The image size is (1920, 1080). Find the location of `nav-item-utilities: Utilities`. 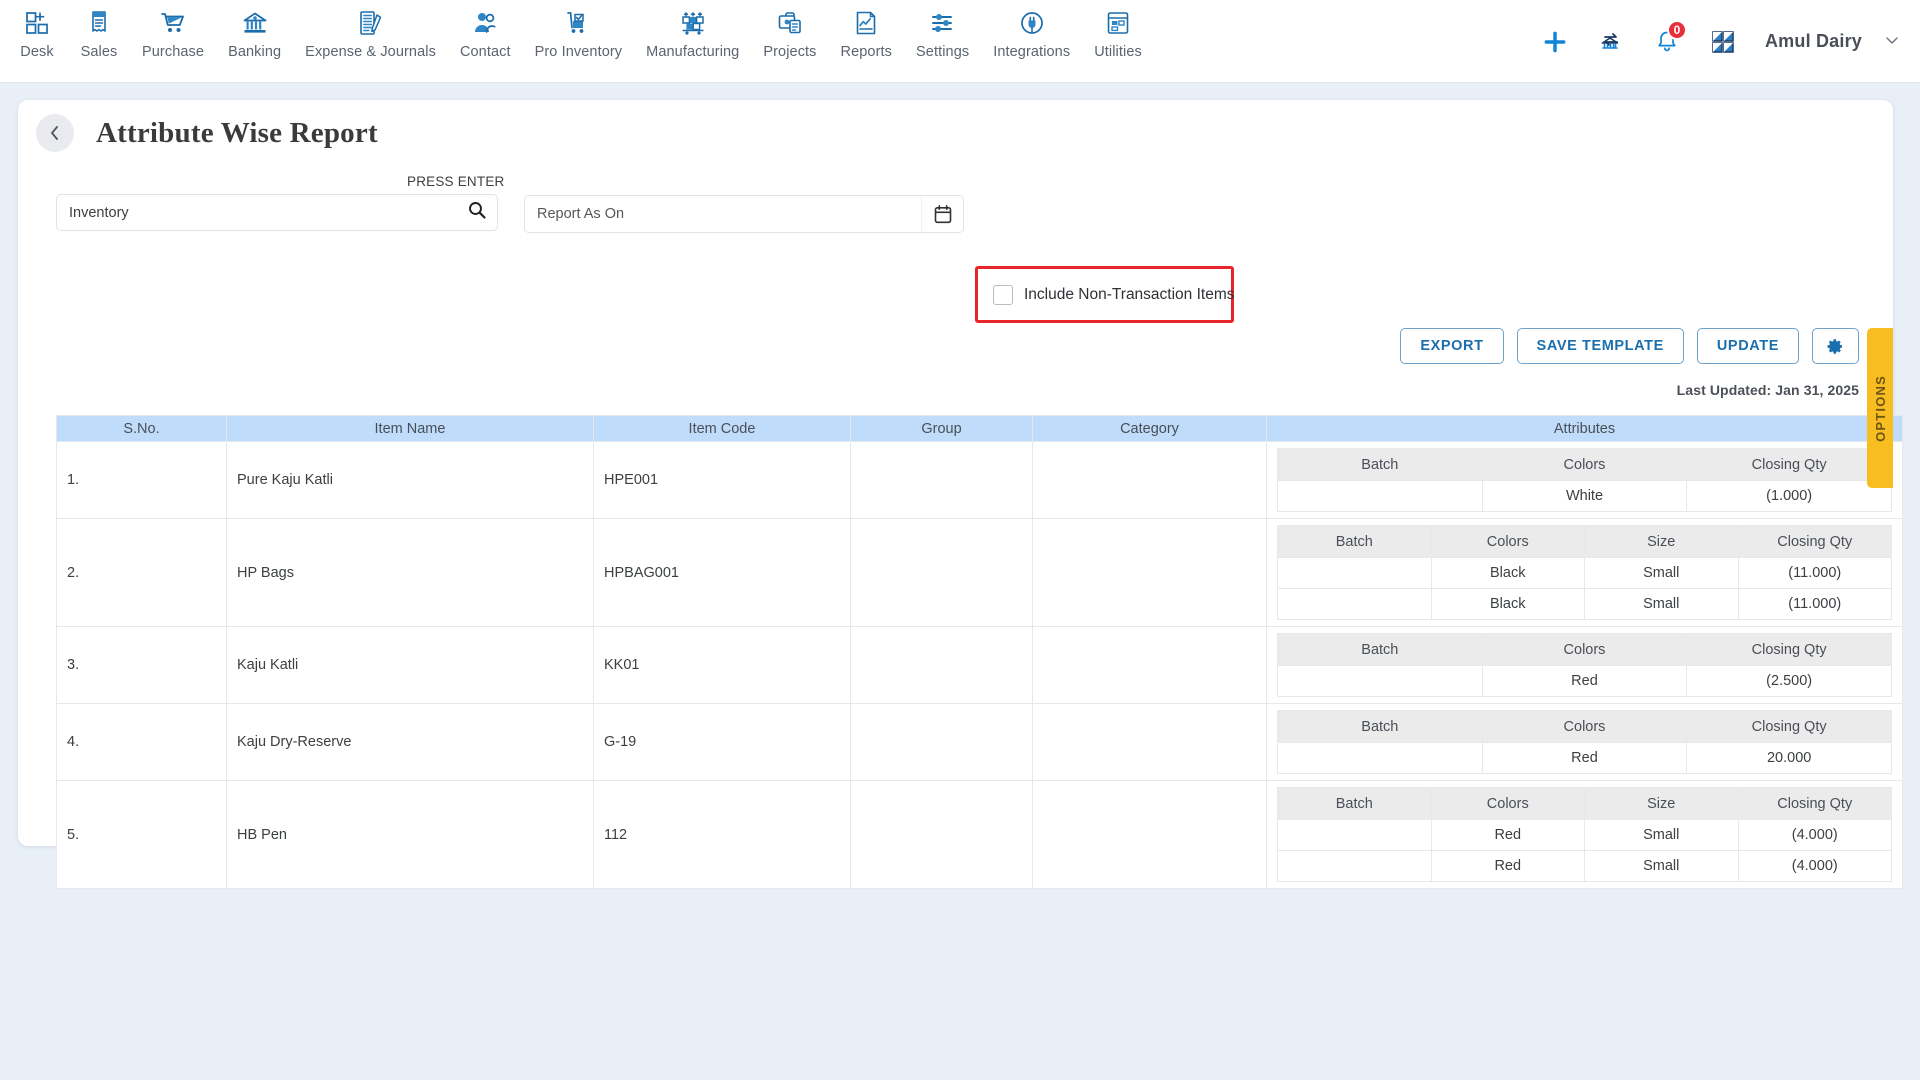

nav-item-utilities: Utilities is located at coordinates (1118, 30).